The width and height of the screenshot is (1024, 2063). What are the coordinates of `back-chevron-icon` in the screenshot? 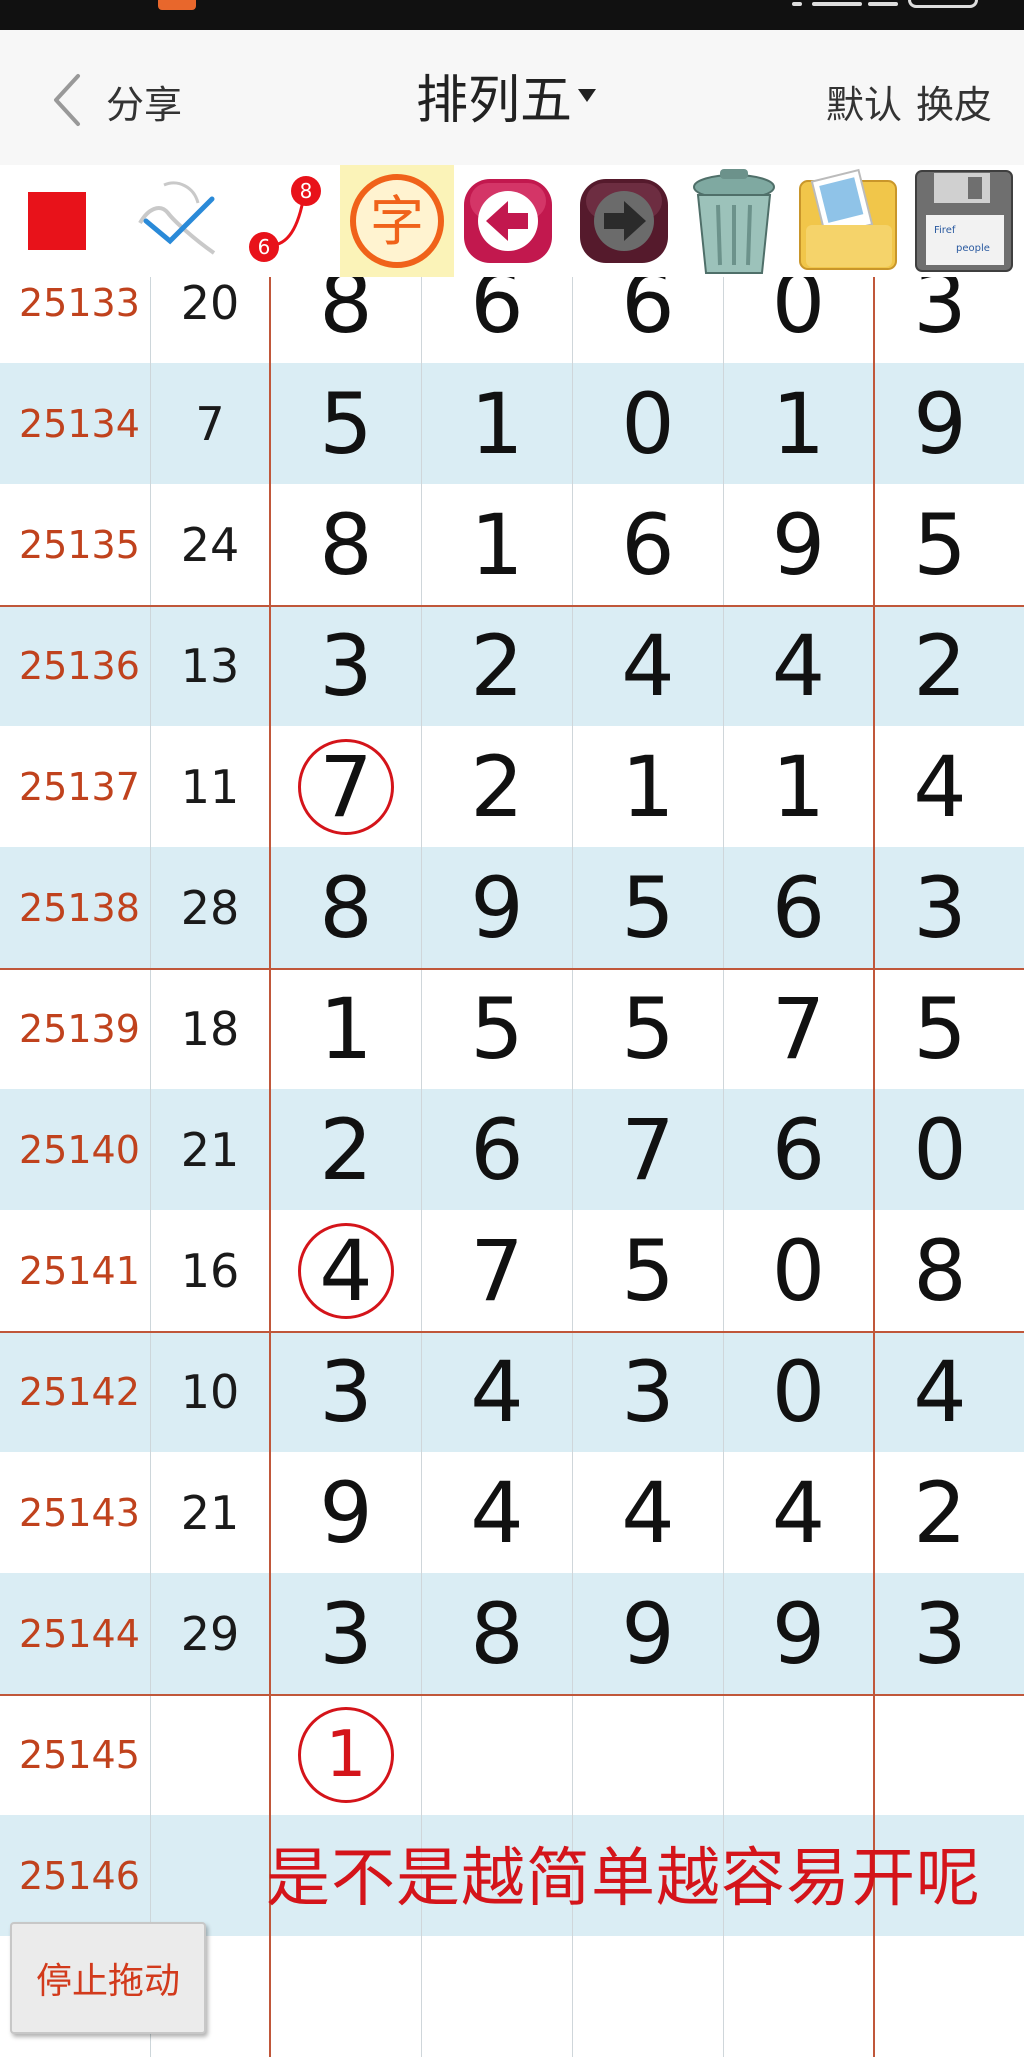 It's located at (69, 100).